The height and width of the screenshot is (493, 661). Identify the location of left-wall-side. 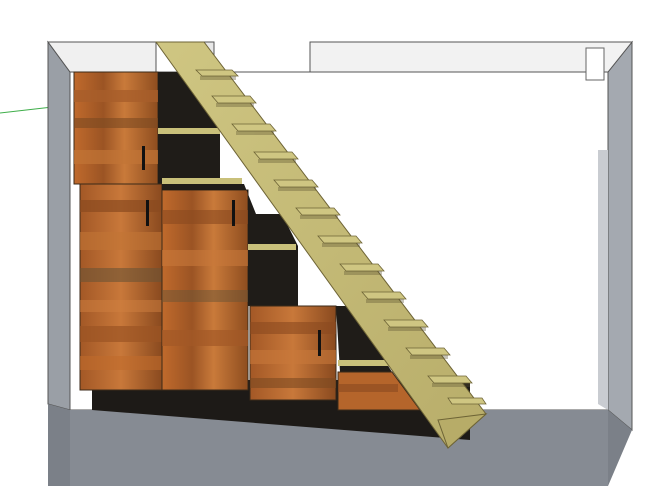
(59, 225).